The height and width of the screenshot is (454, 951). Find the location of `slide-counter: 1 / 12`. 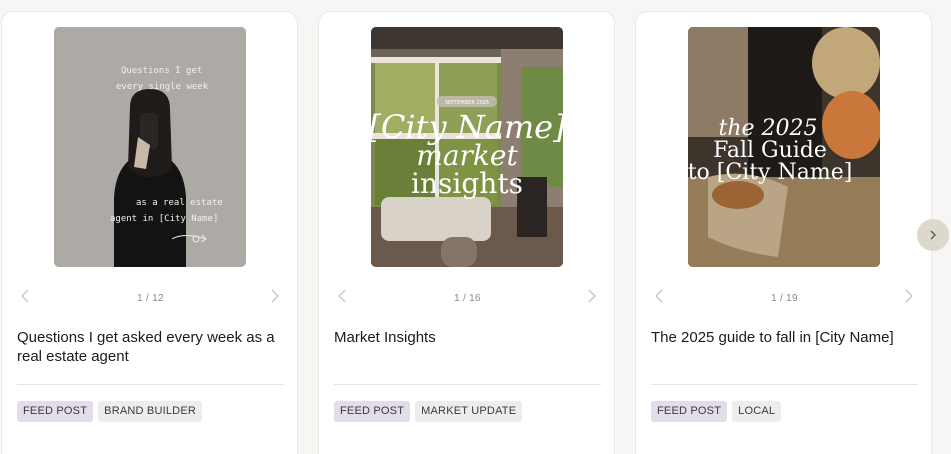

slide-counter: 1 / 12 is located at coordinates (150, 298).